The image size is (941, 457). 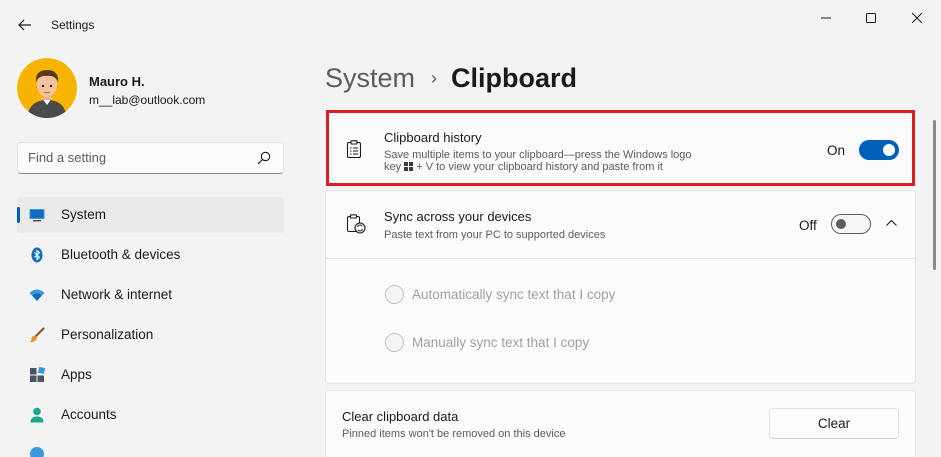 I want to click on selected-indicator, so click(x=18, y=215).